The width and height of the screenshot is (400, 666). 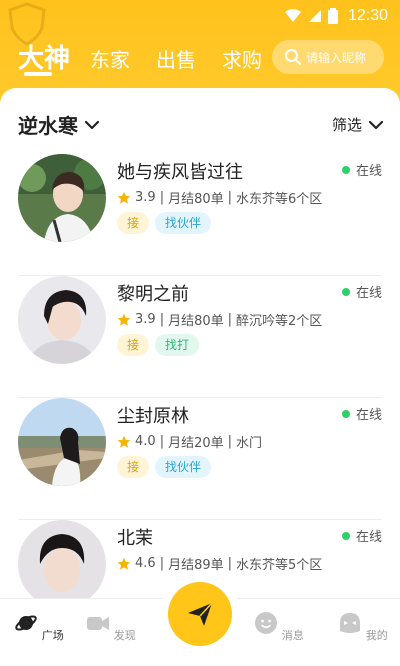 I want to click on service-area: 水东芥等6个区, so click(x=279, y=199).